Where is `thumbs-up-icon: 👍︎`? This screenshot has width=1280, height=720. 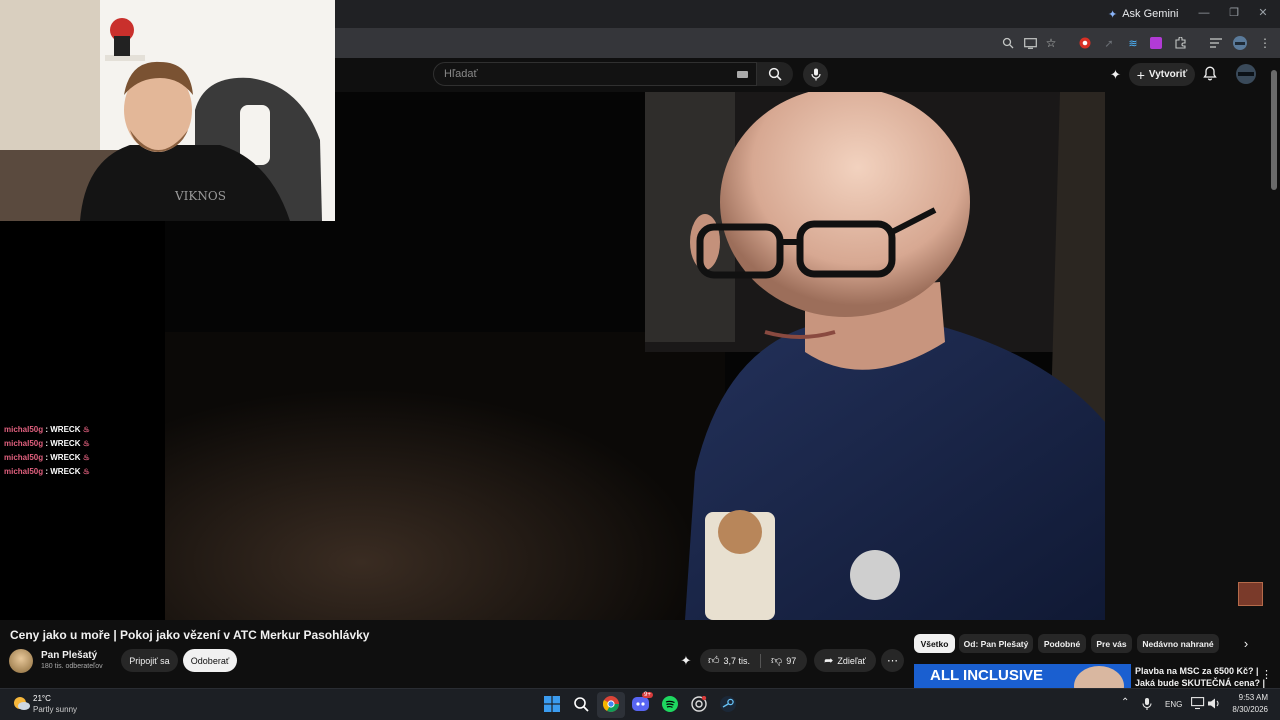
thumbs-up-icon: 👍︎ is located at coordinates (714, 661).